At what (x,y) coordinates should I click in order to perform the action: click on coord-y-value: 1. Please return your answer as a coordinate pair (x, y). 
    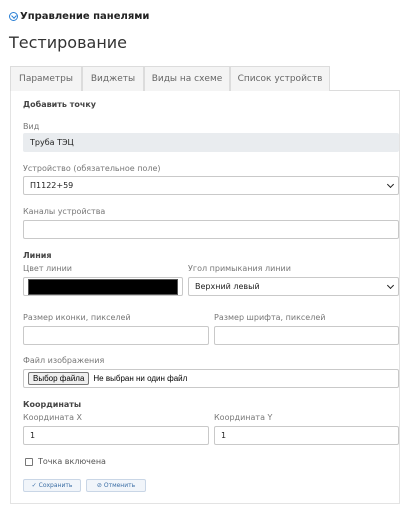
    Looking at the image, I should click on (224, 435).